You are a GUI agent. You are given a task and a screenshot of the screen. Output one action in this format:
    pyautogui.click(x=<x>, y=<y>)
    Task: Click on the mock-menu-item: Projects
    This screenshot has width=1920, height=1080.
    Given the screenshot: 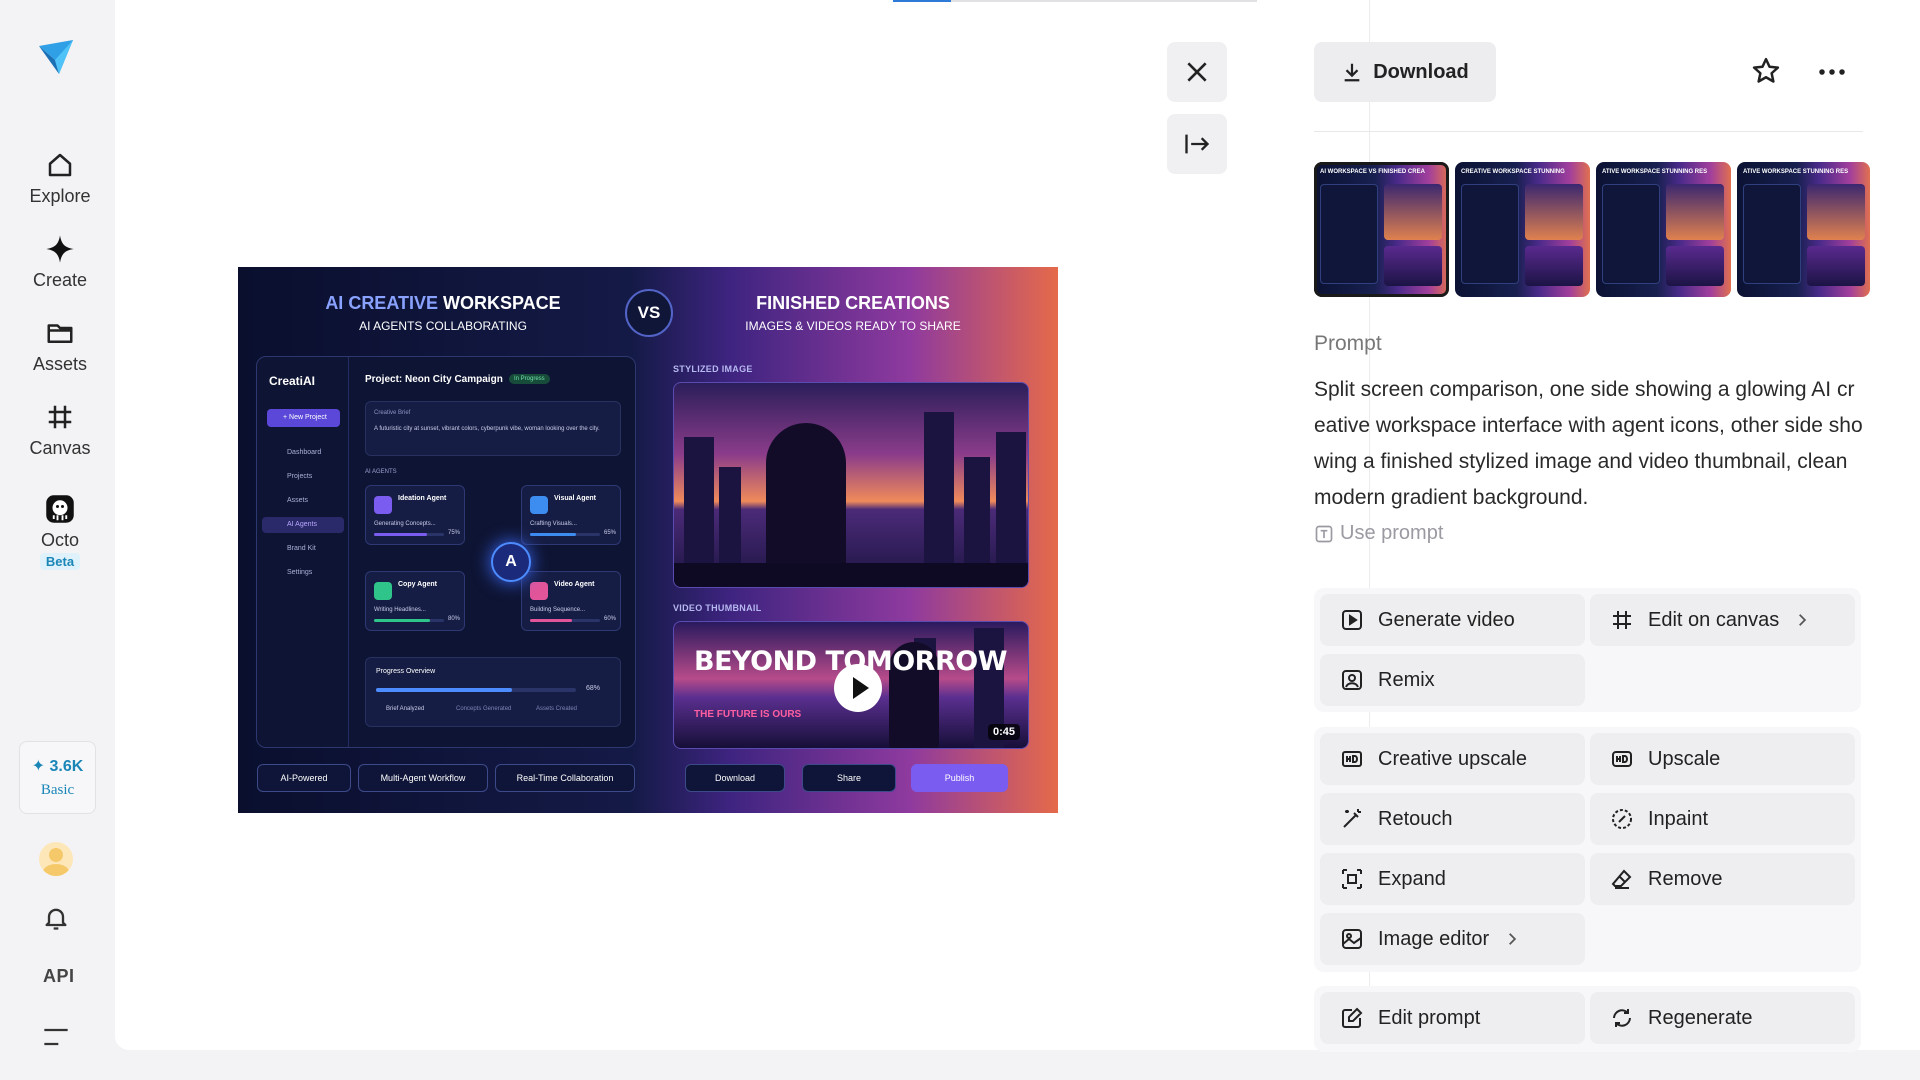 What is the action you would take?
    pyautogui.click(x=300, y=476)
    